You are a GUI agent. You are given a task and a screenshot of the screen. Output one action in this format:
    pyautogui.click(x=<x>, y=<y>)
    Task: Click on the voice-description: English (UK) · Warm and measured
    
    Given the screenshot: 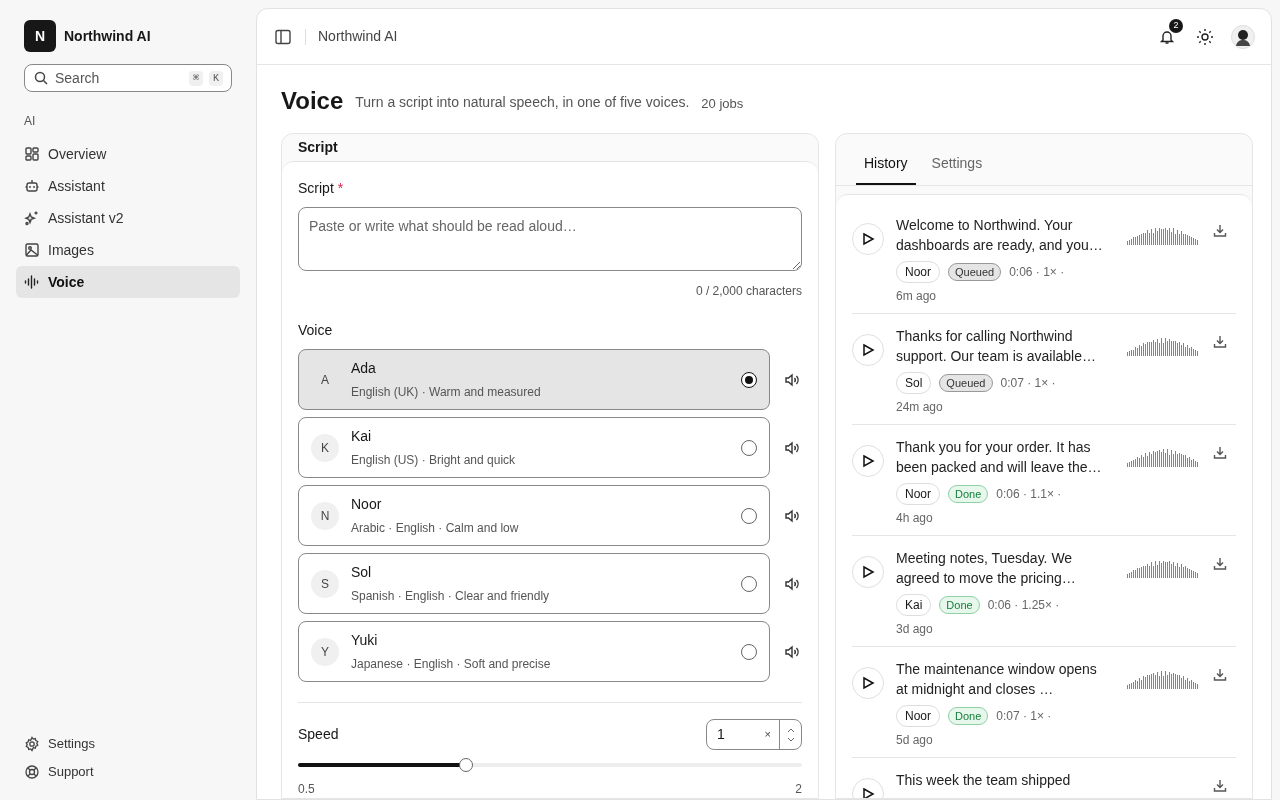 What is the action you would take?
    pyautogui.click(x=446, y=392)
    